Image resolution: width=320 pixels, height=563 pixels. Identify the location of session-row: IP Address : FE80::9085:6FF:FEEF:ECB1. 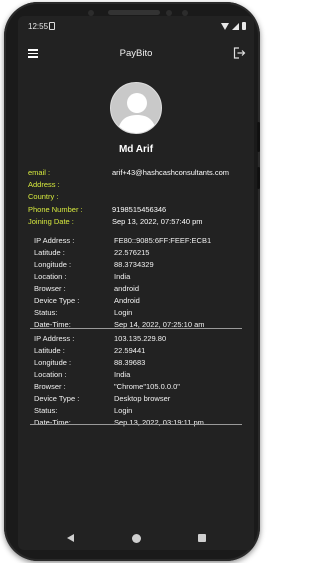
(137, 241).